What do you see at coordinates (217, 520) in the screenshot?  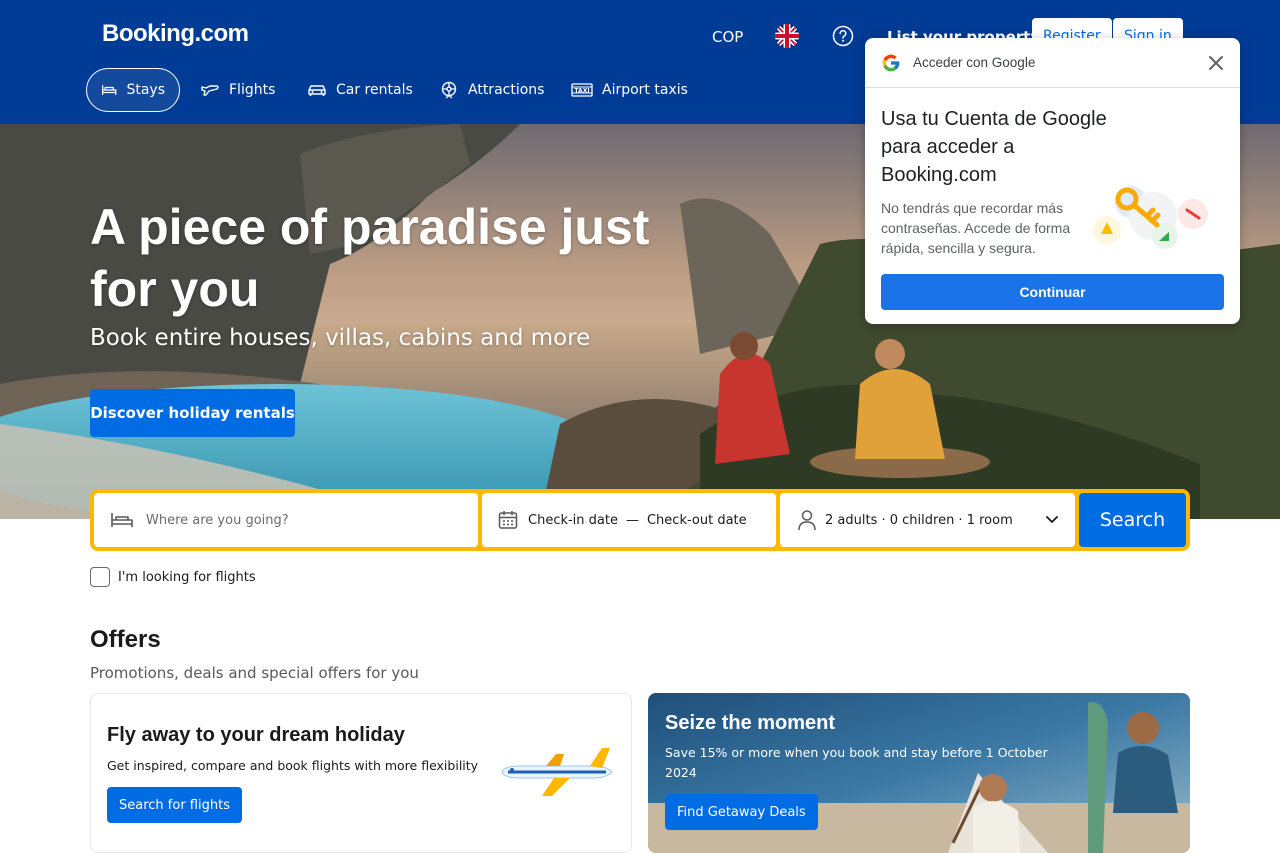 I see `destination-placeholder: Where are you going?` at bounding box center [217, 520].